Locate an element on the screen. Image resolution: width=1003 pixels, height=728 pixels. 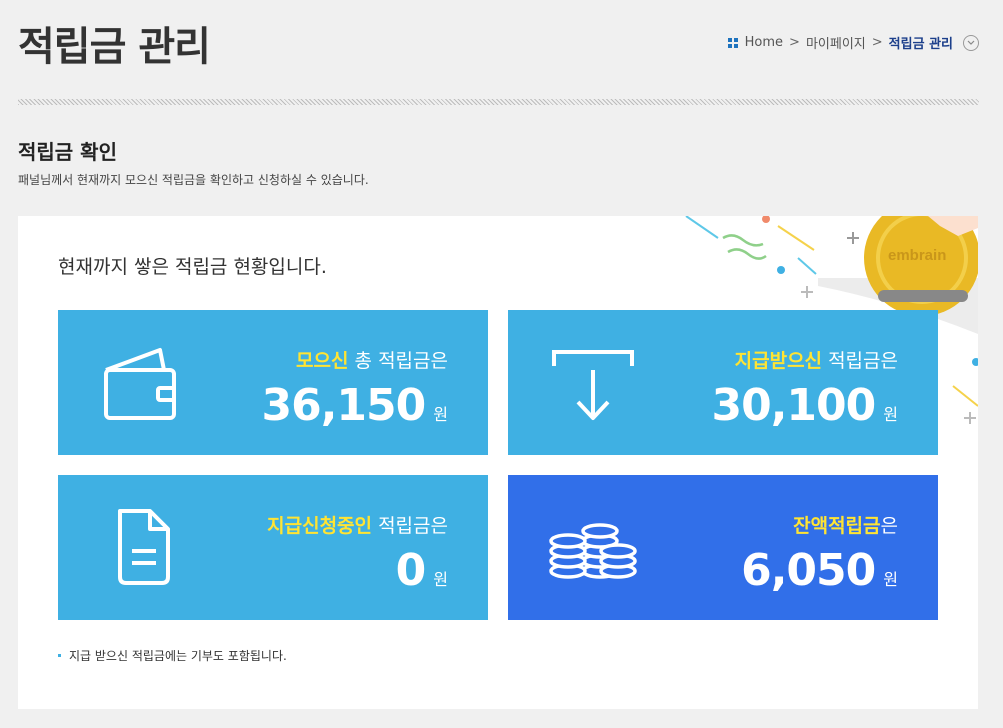
breadcrumb-home: Home is located at coordinates (764, 42).